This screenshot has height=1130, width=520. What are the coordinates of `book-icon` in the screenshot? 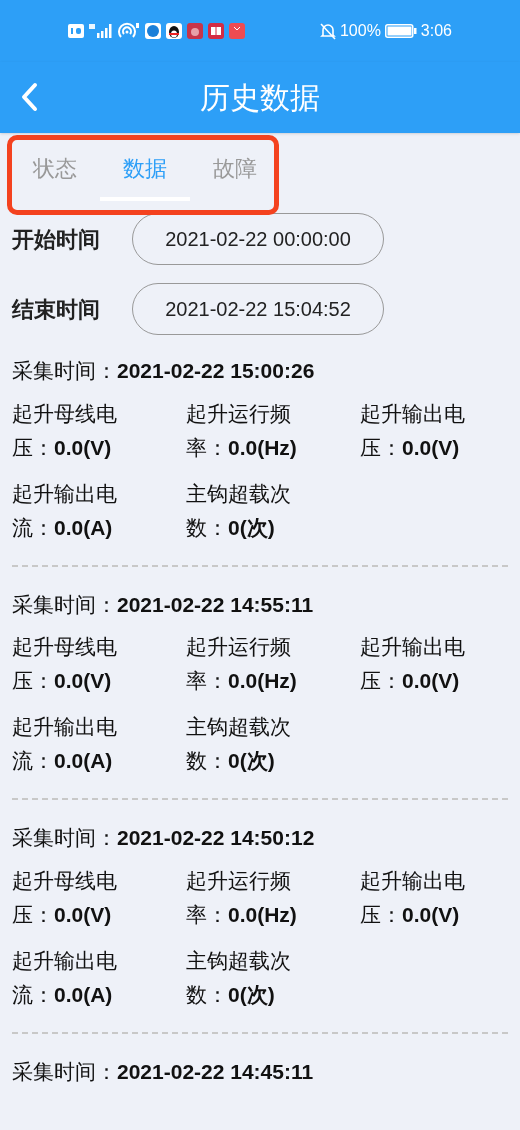 It's located at (216, 31).